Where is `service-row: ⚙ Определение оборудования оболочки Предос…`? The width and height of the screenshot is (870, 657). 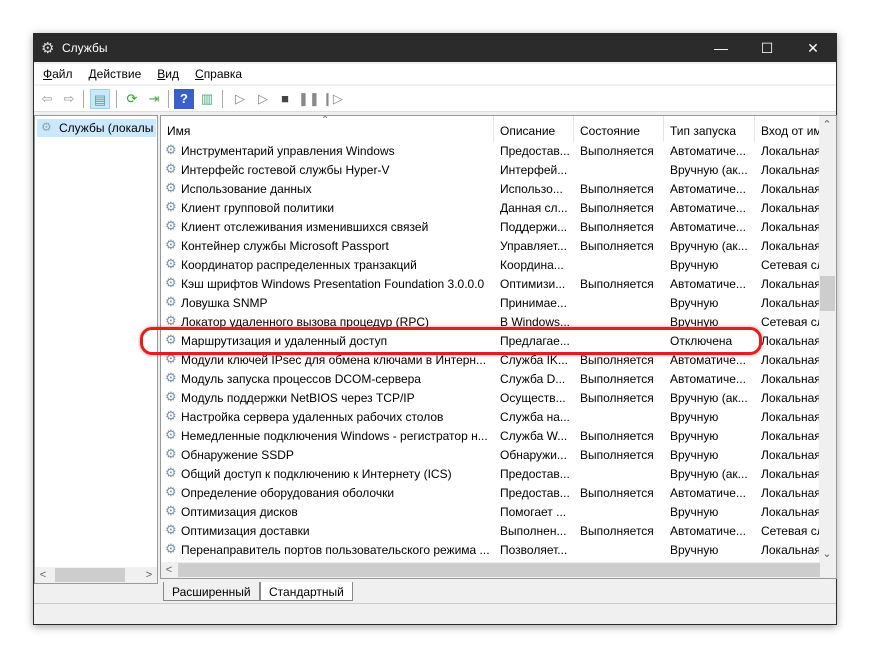 service-row: ⚙ Определение оборудования оболочки Предос… is located at coordinates (491, 493).